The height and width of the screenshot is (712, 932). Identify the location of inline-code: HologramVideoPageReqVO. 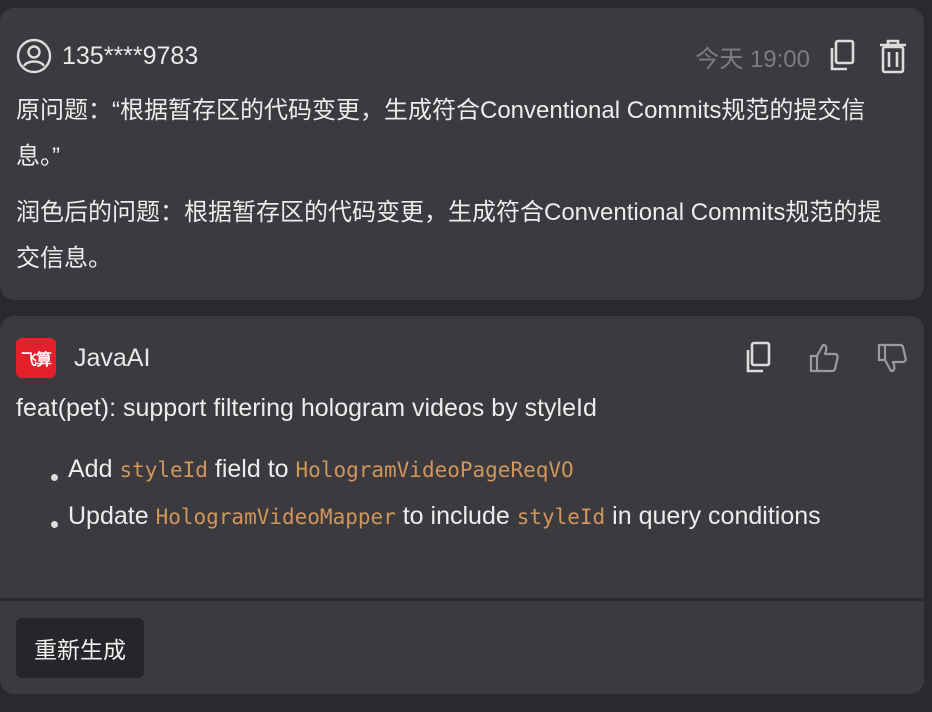
(434, 470).